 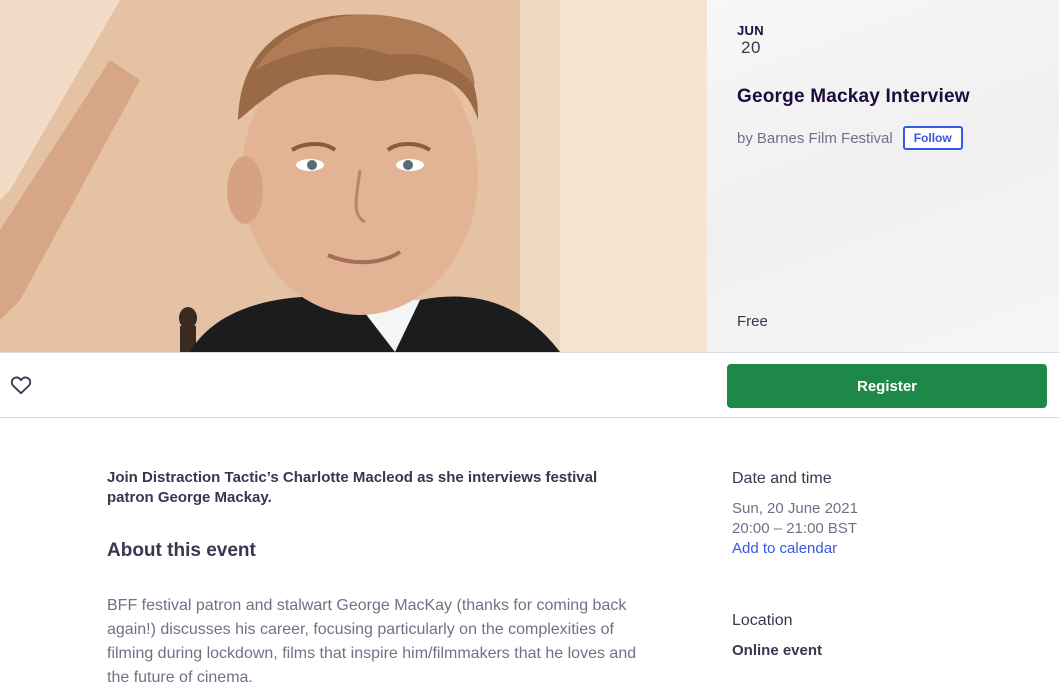 I want to click on event-month: JUN, so click(x=750, y=30).